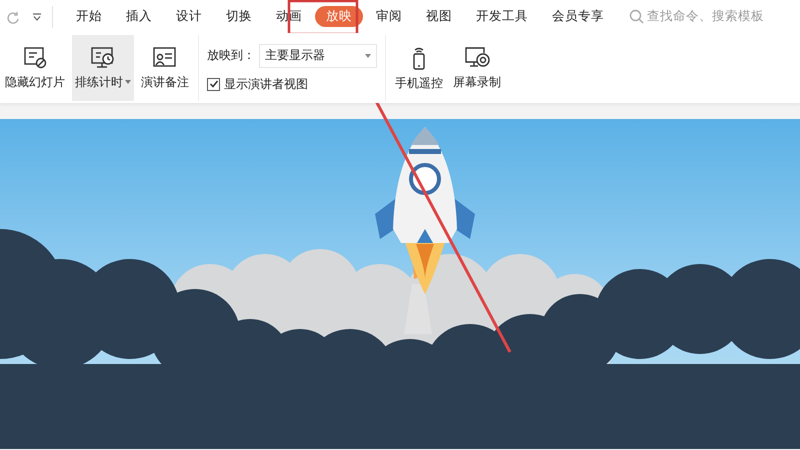 The height and width of the screenshot is (450, 800). What do you see at coordinates (439, 16) in the screenshot?
I see `ribbon-tab: 视图` at bounding box center [439, 16].